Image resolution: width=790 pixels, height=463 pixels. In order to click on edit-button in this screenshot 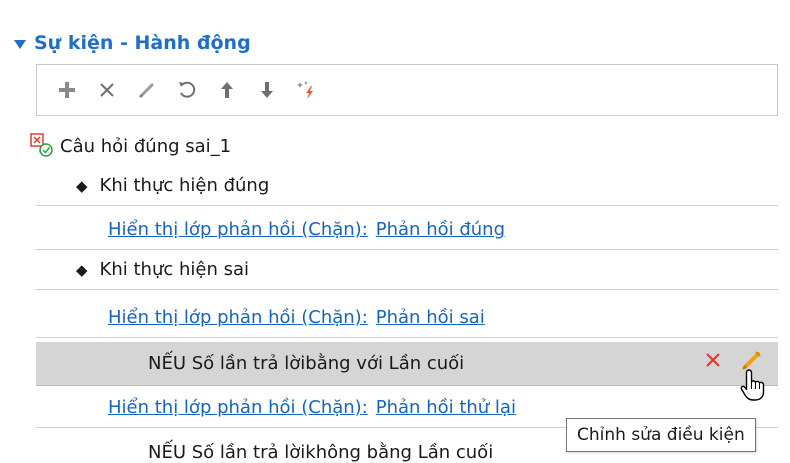, I will do `click(147, 90)`.